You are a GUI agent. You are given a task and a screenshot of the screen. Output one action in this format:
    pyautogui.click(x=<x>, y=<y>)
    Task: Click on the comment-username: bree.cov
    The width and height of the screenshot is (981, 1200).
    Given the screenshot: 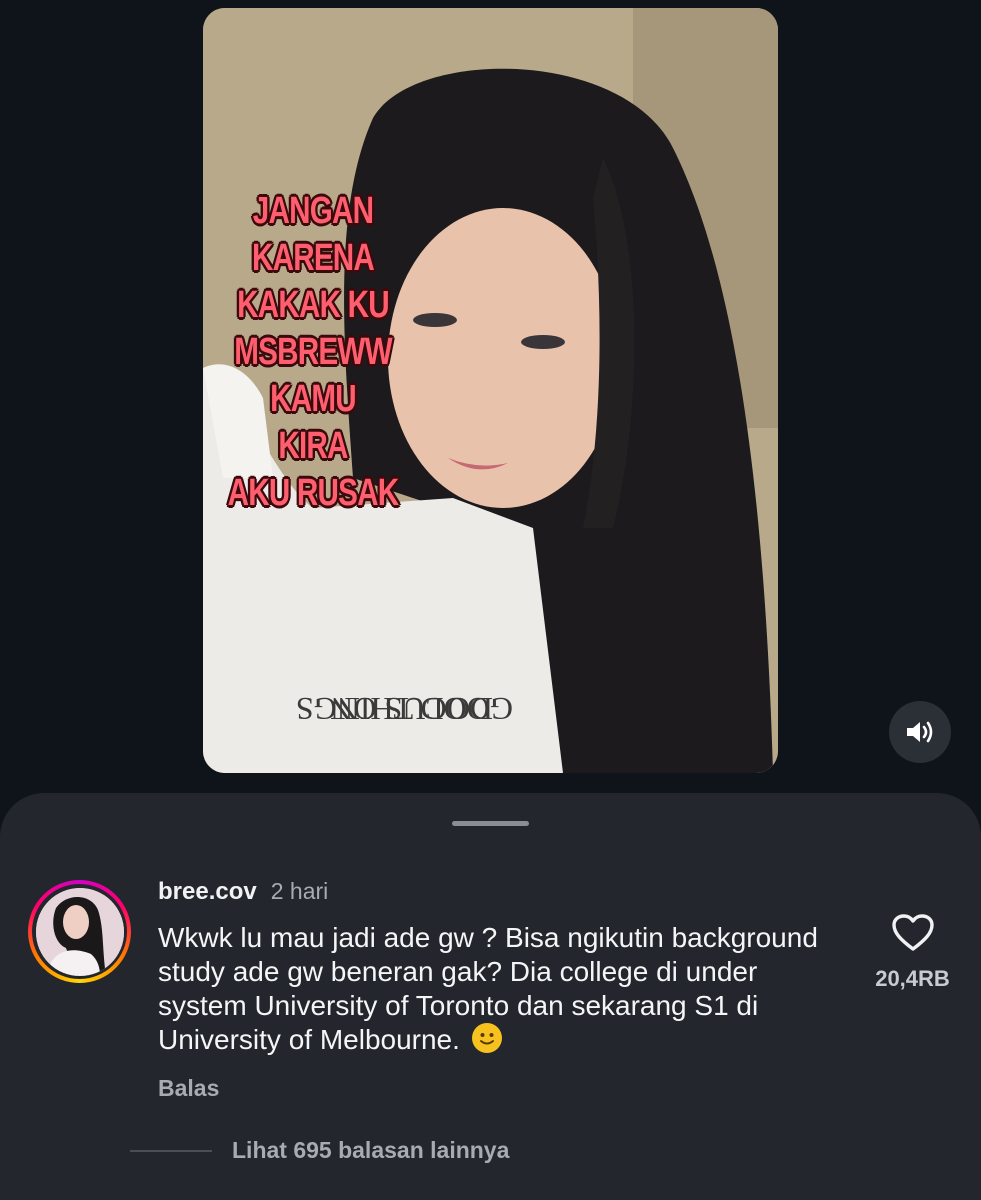 What is the action you would take?
    pyautogui.click(x=207, y=892)
    